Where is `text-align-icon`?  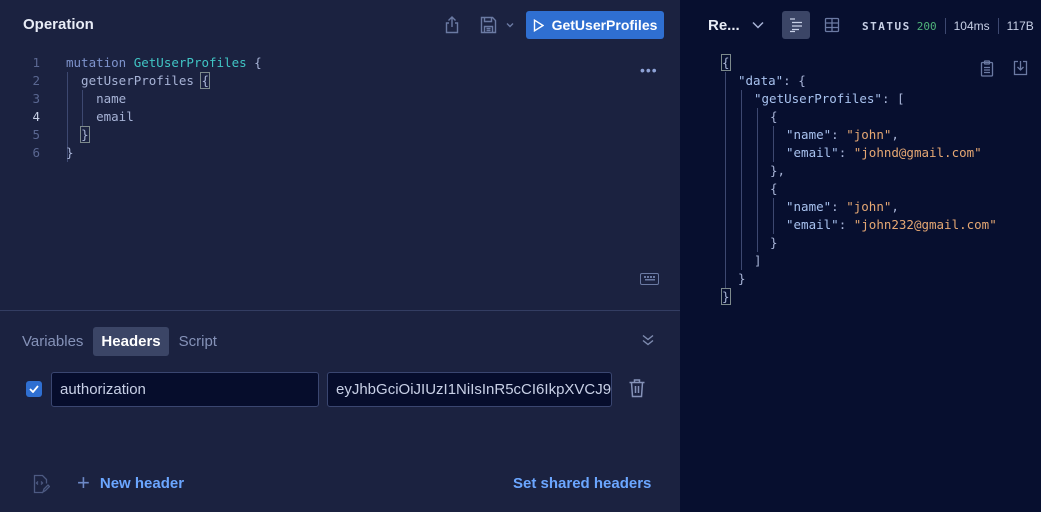
text-align-icon is located at coordinates (796, 25).